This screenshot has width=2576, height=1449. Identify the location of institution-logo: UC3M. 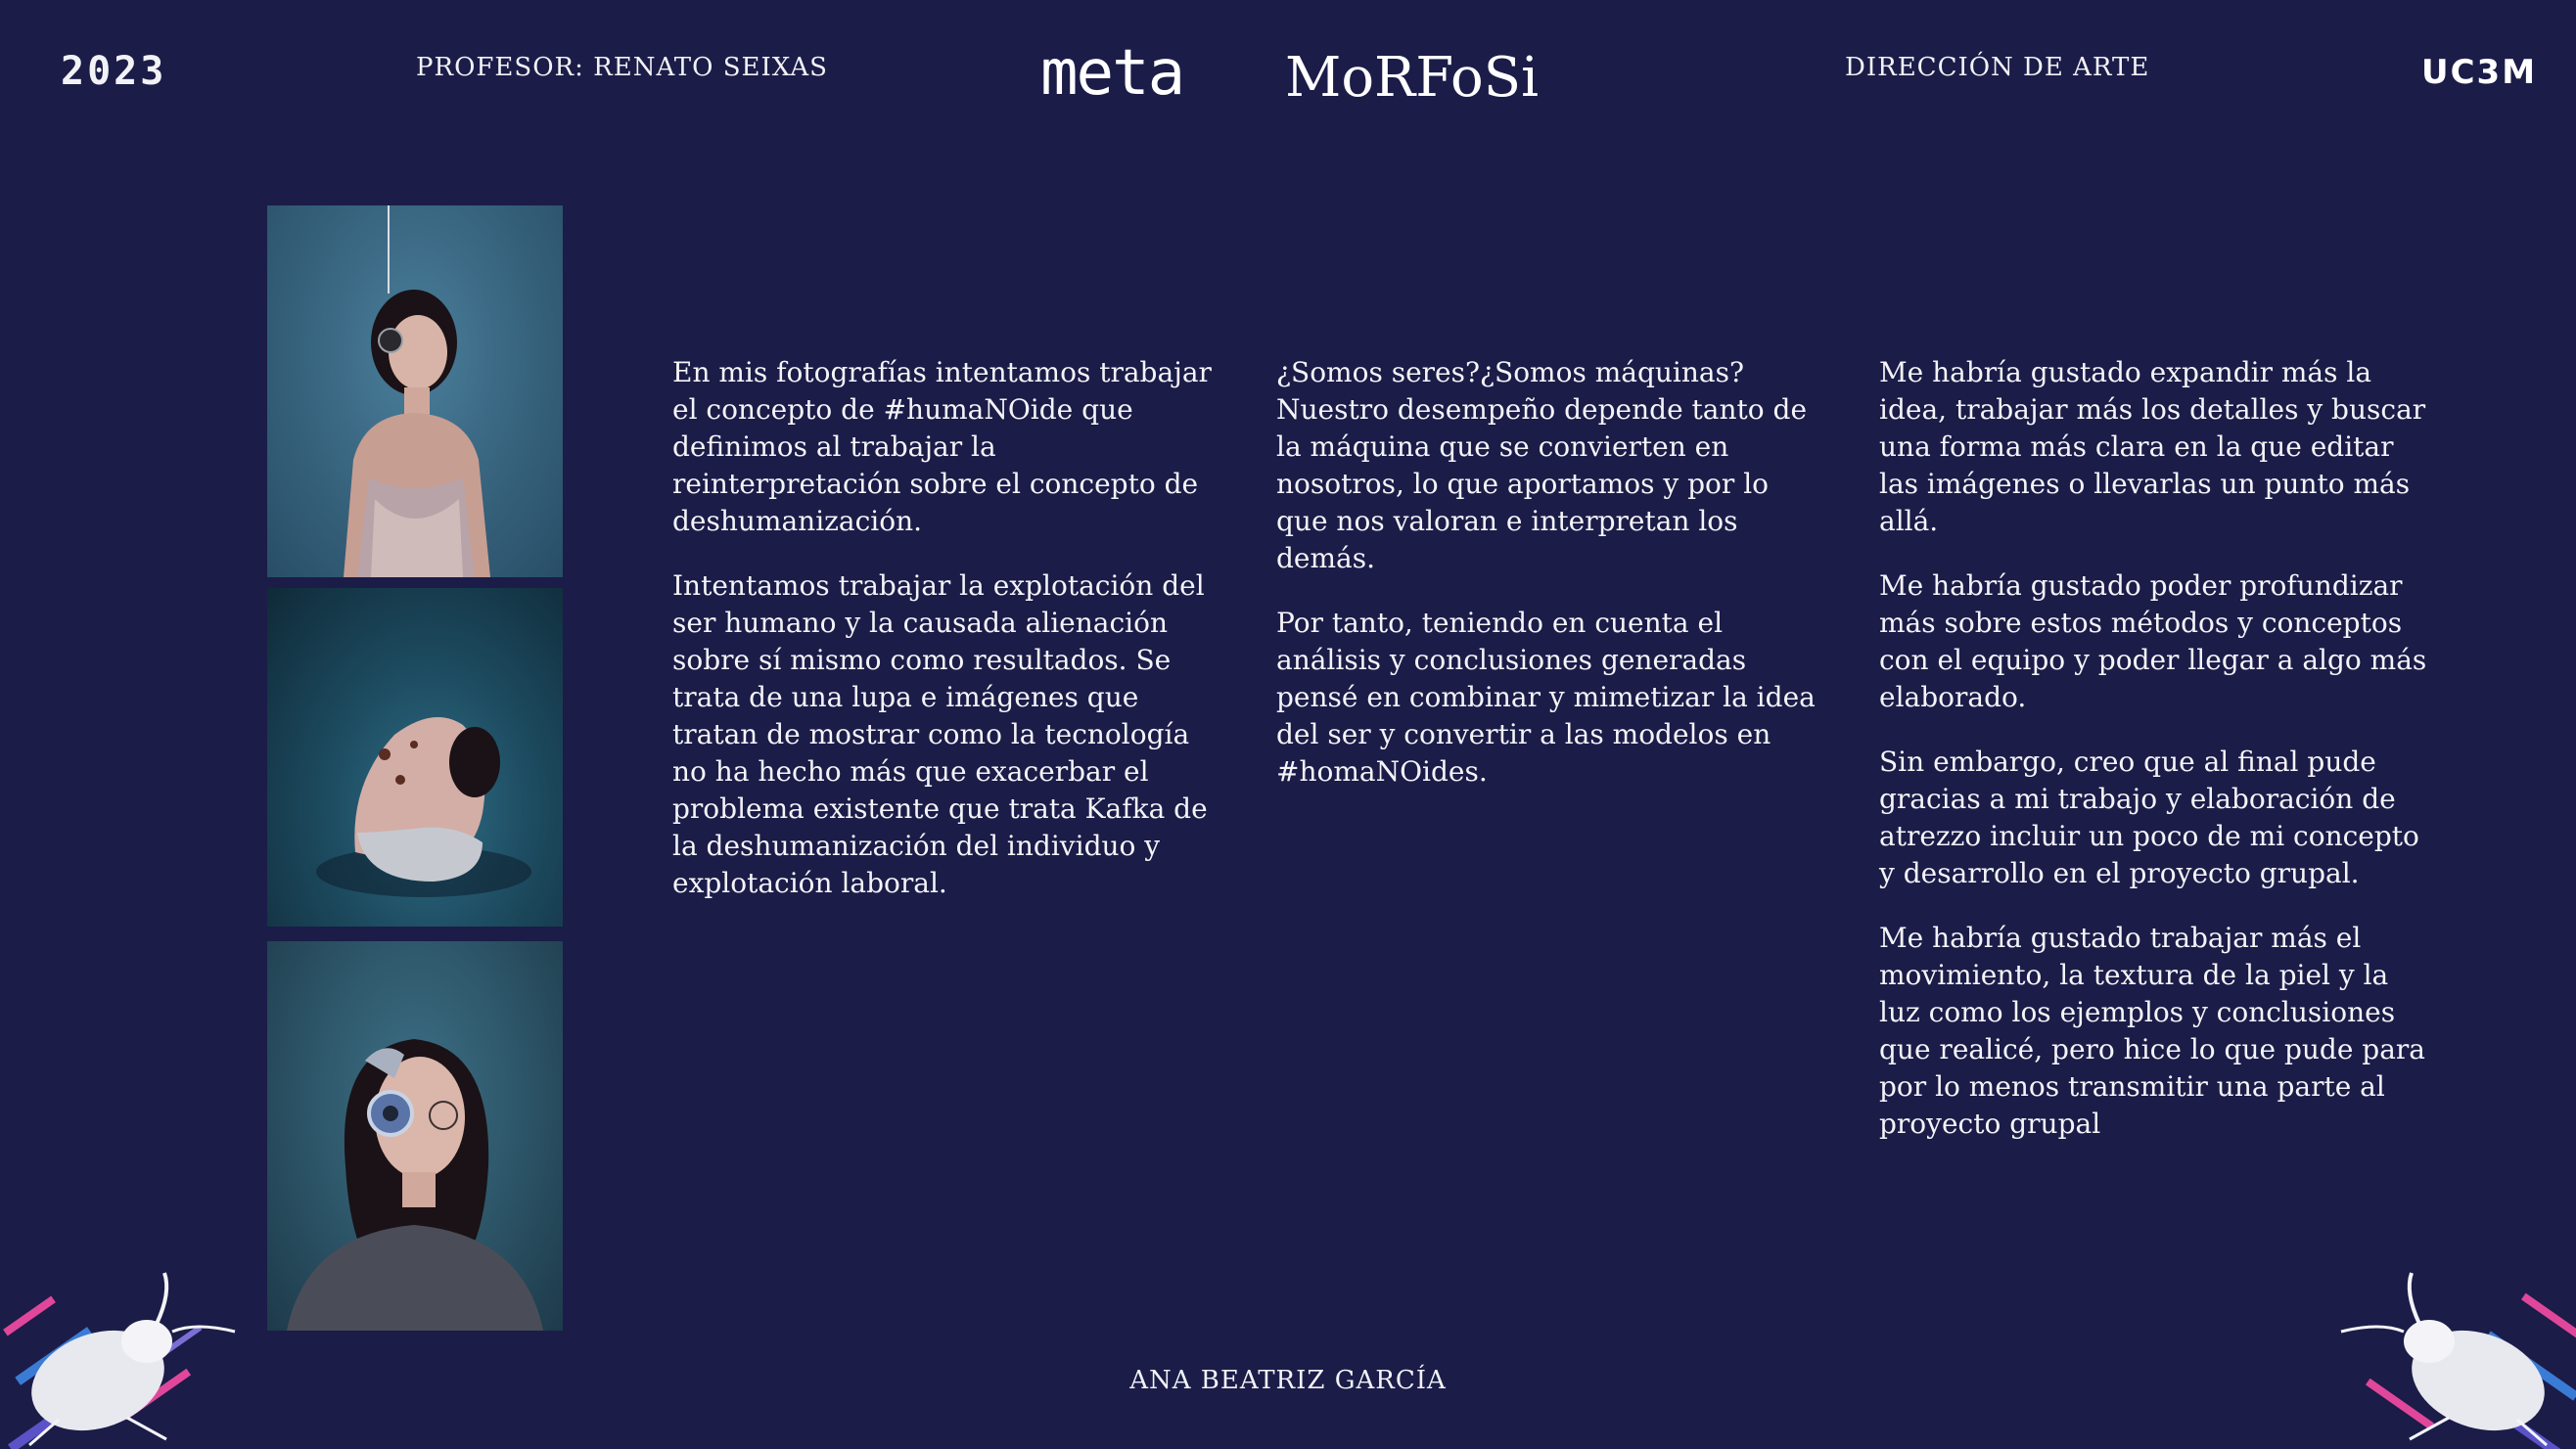
(2479, 72).